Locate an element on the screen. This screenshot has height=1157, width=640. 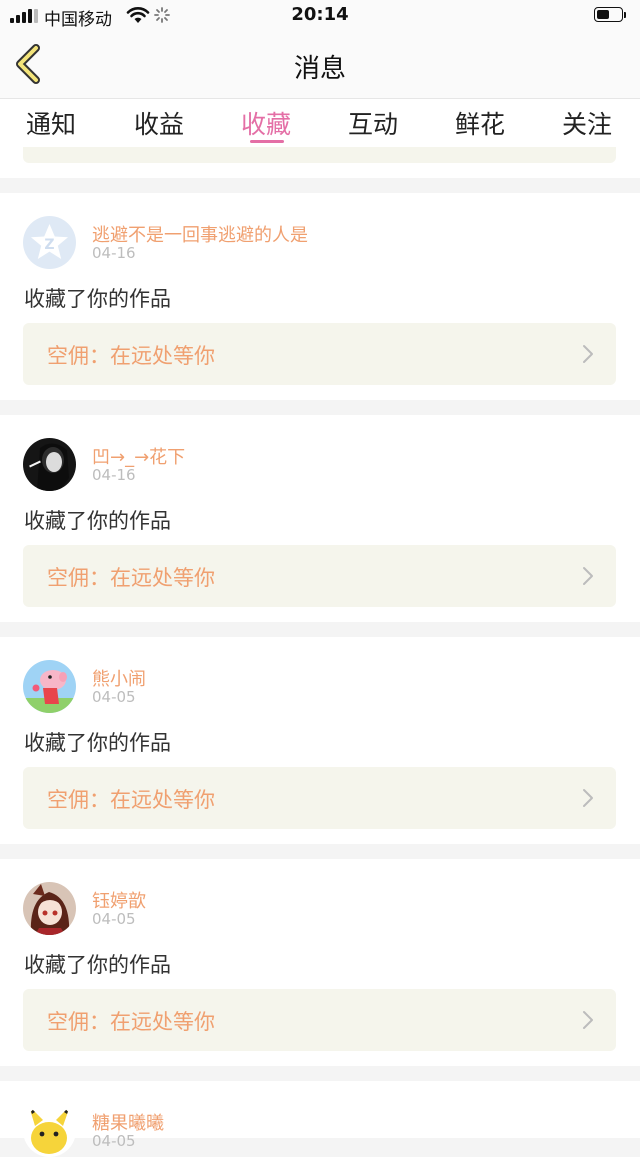
peppa-pig-avatar-icon is located at coordinates (49, 686).